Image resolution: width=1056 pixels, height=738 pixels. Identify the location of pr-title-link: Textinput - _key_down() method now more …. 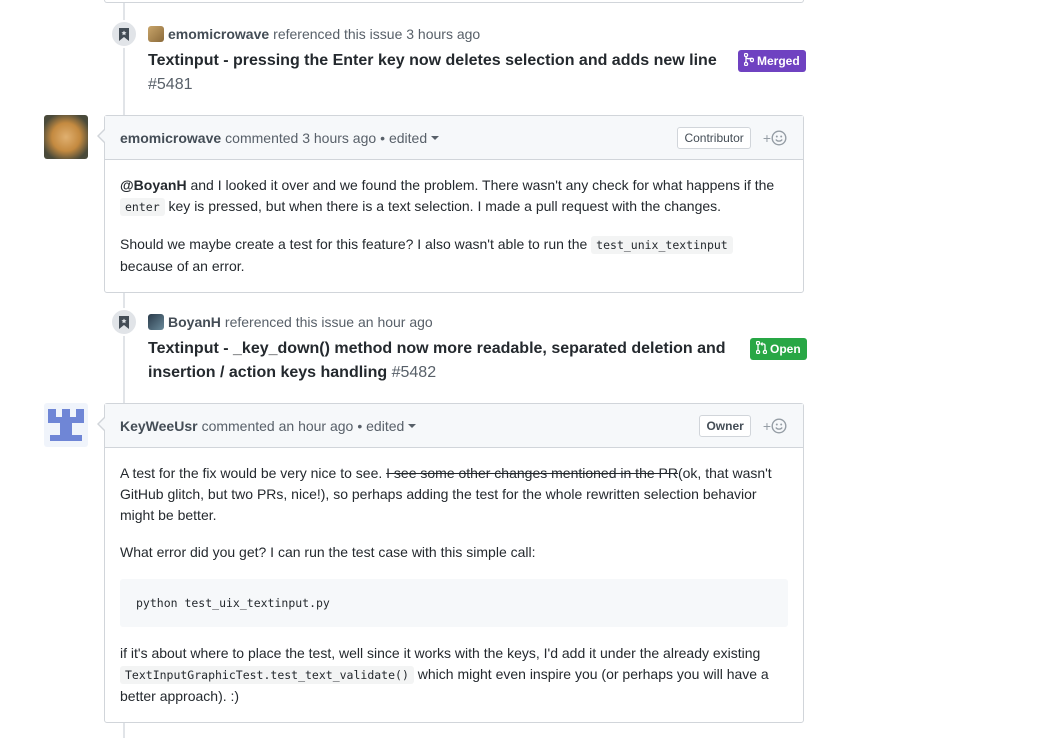
(437, 360).